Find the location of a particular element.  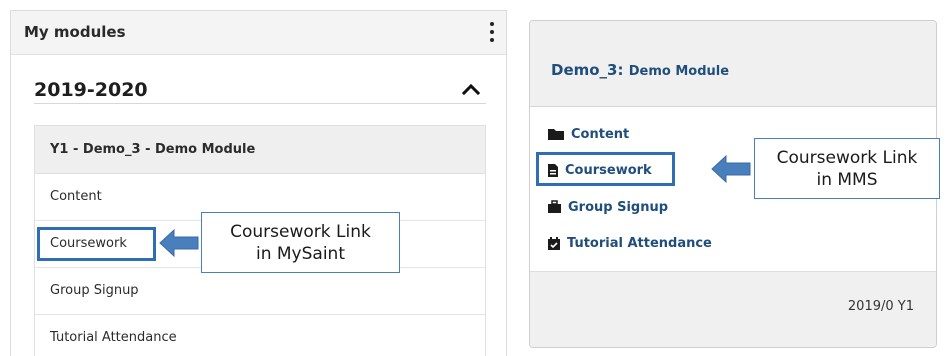

mysaint-callout: Coursework Link in MySaint is located at coordinates (300, 242).